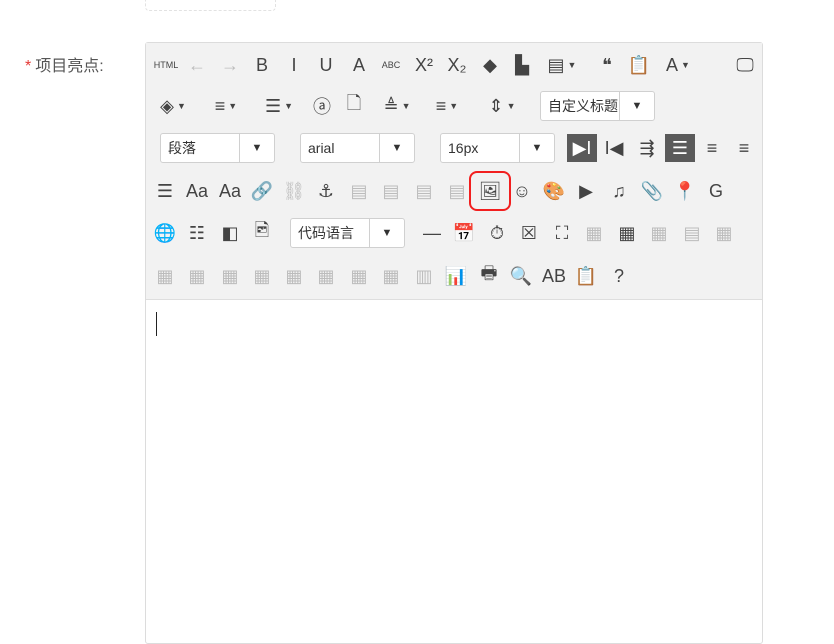 The height and width of the screenshot is (644, 834). What do you see at coordinates (279, 106) in the screenshot?
I see `unordered-list-icon: ☰ ▼` at bounding box center [279, 106].